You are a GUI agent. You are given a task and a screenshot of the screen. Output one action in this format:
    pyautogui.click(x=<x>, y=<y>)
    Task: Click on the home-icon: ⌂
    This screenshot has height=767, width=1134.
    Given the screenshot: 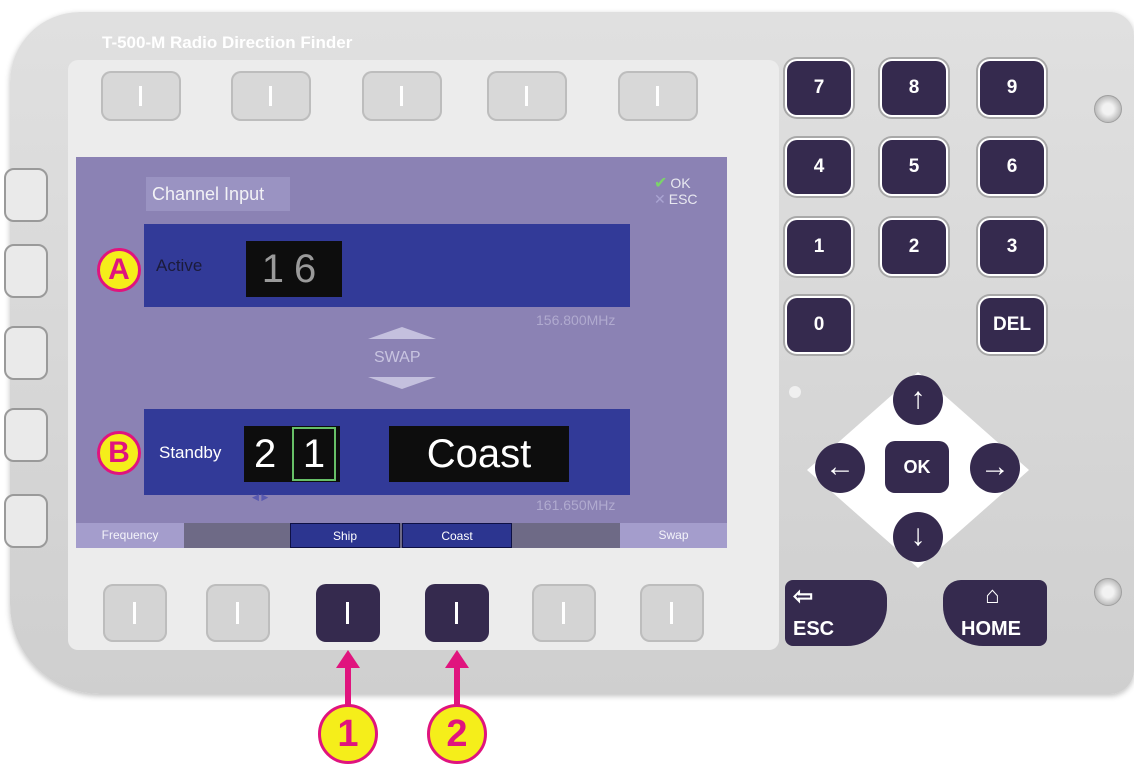 What is the action you would take?
    pyautogui.click(x=992, y=595)
    